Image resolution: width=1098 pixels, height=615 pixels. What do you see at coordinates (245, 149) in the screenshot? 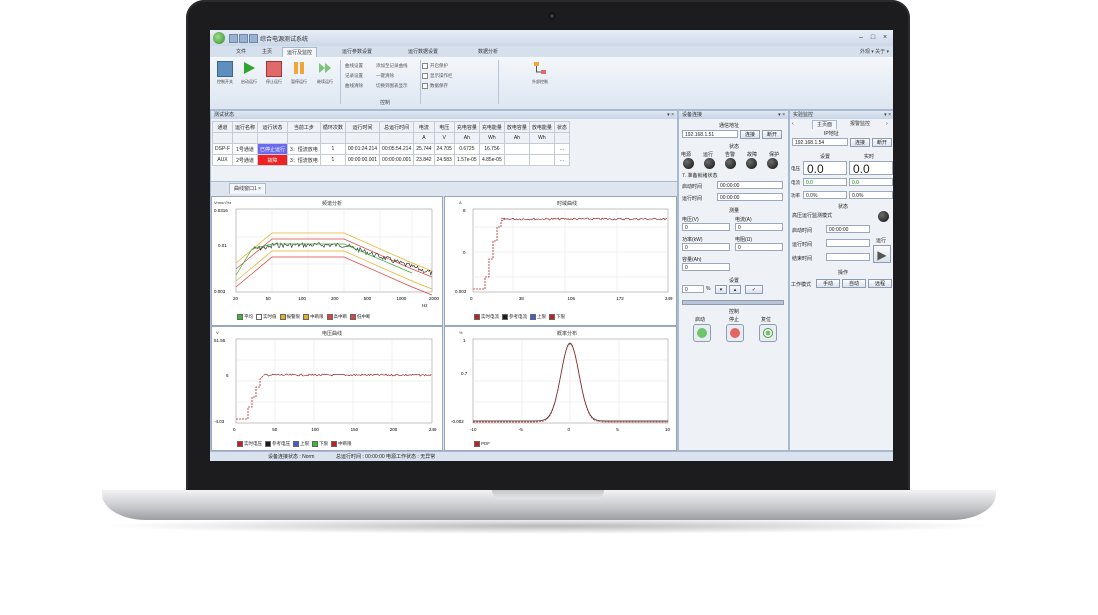
I see `table-cell: 1号通道` at bounding box center [245, 149].